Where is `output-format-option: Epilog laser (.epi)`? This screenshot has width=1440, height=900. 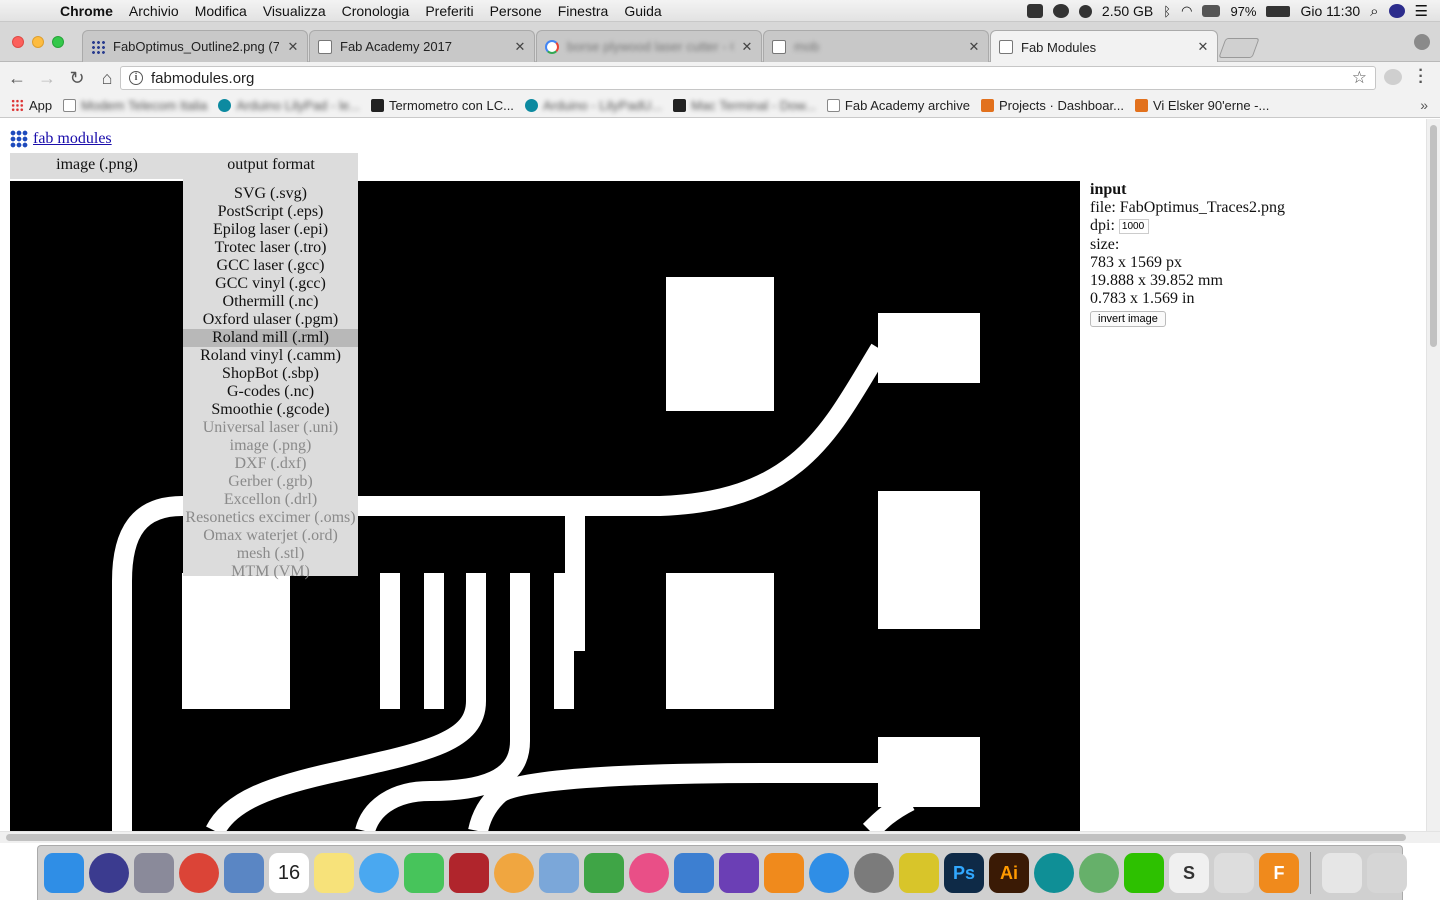
output-format-option: Epilog laser (.epi) is located at coordinates (270, 230).